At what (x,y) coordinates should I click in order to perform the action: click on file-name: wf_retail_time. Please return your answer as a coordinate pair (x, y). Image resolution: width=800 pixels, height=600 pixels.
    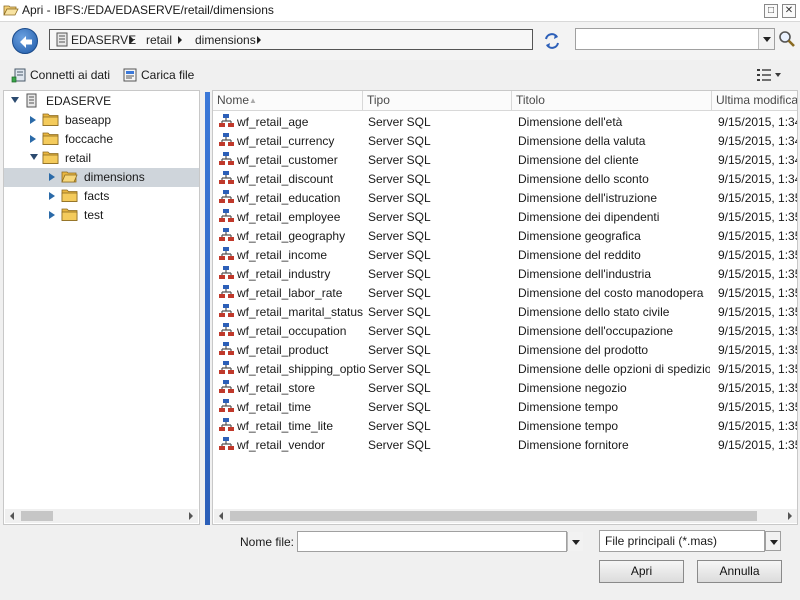
    Looking at the image, I should click on (274, 407).